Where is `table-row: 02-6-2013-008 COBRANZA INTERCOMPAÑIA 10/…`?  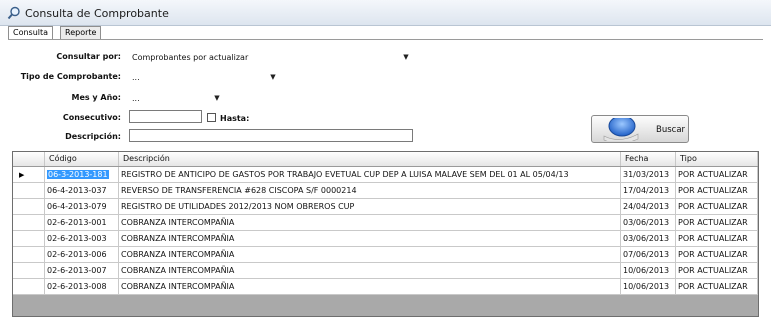 table-row: 02-6-2013-008 COBRANZA INTERCOMPAÑIA 10/… is located at coordinates (385, 287).